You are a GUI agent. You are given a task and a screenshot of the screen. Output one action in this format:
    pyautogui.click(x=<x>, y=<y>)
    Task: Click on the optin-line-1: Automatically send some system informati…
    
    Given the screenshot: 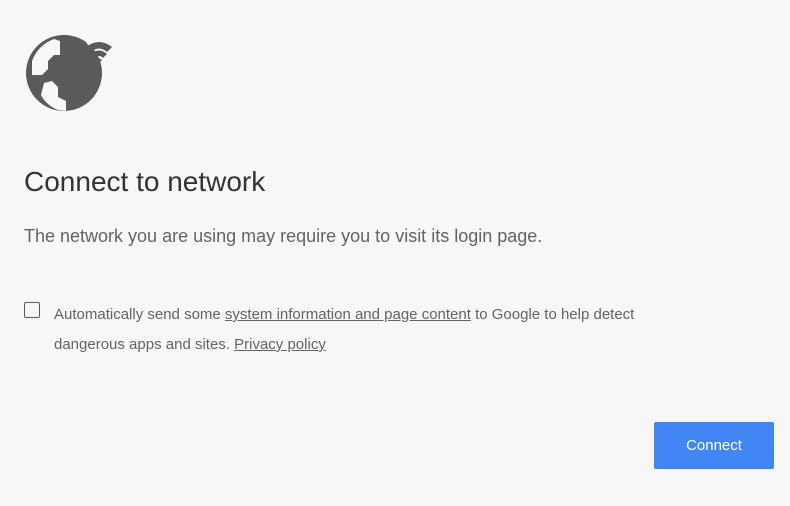 What is the action you would take?
    pyautogui.click(x=404, y=315)
    